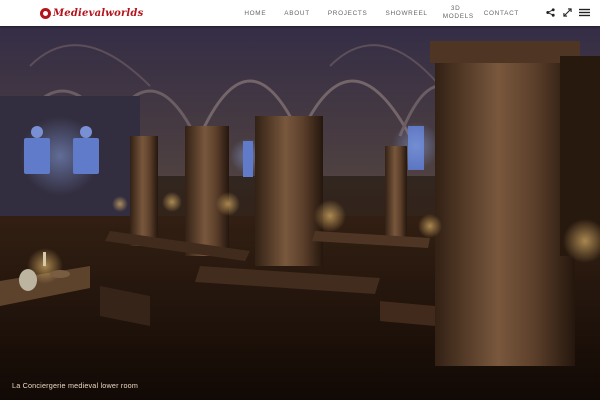  Describe the element at coordinates (98, 13) in the screenshot. I see `logo-text: Medievalworlds` at that location.